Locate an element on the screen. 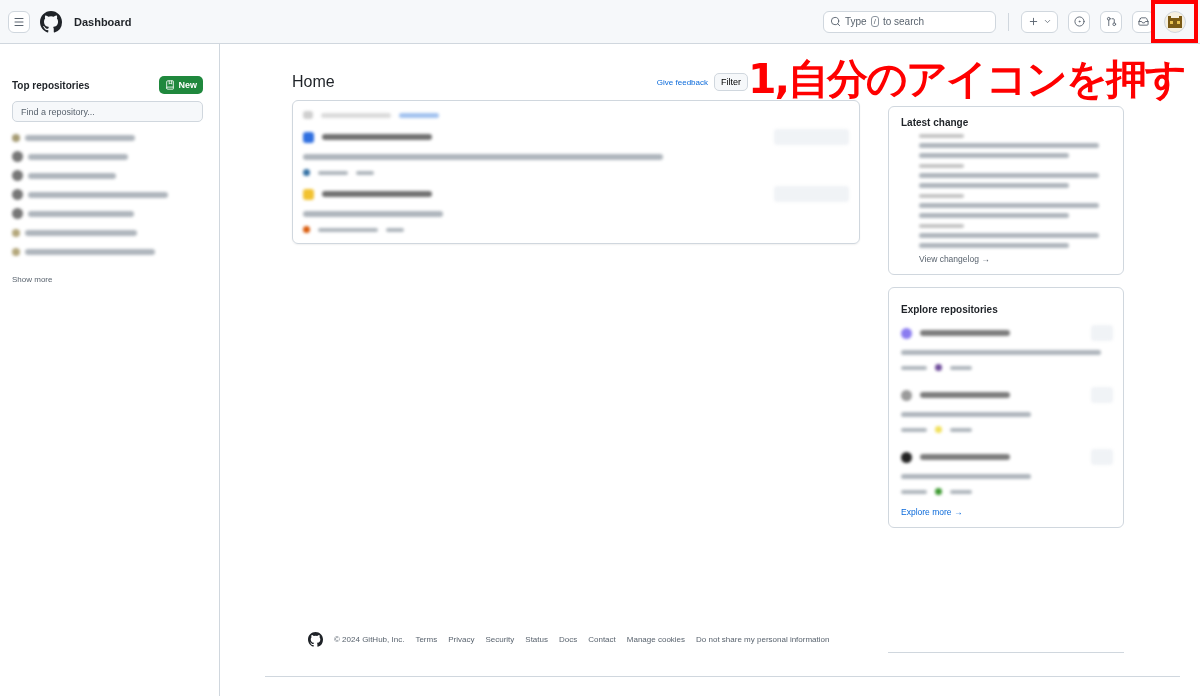 This screenshot has height=696, width=1200. avatar-button is located at coordinates (1175, 21).